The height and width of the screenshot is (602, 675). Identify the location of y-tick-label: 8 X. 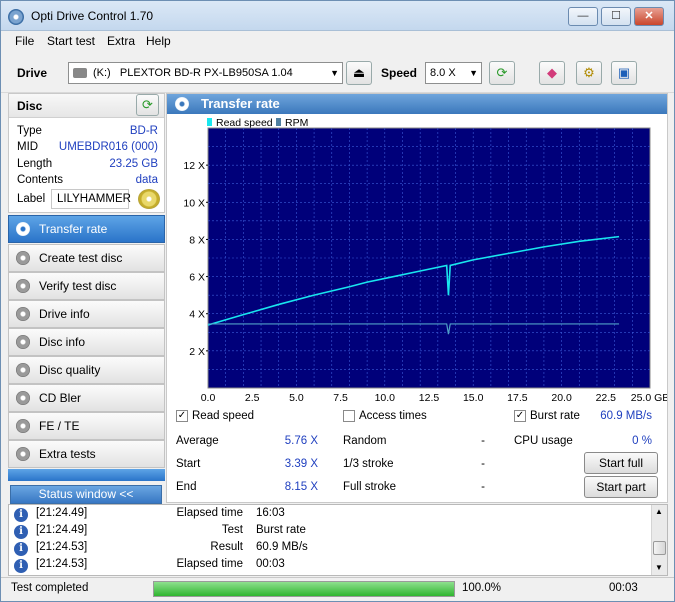
(197, 240).